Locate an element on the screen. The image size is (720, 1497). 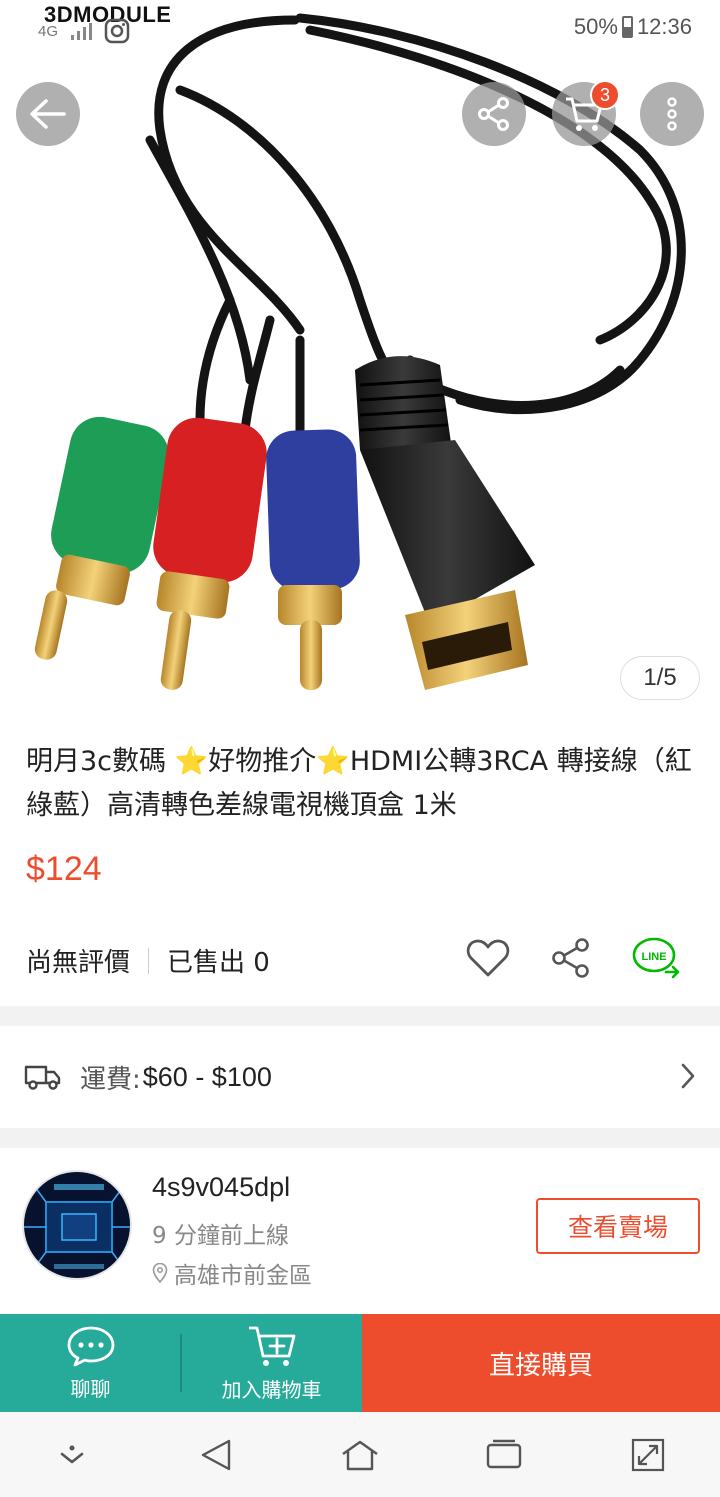
chevron-right-icon is located at coordinates (688, 1076).